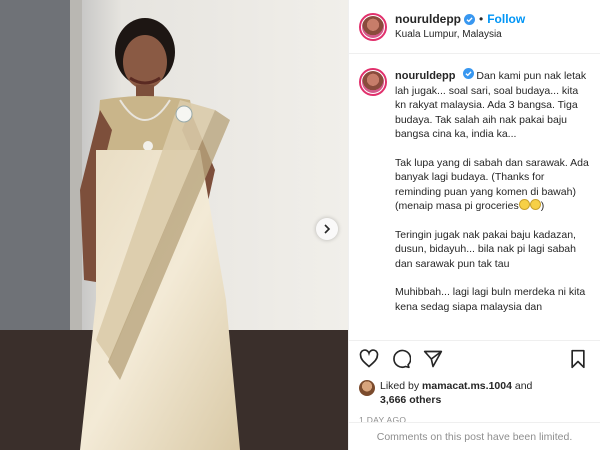 The height and width of the screenshot is (450, 600). What do you see at coordinates (410, 400) in the screenshot?
I see `likes-others-count: 3,666 others` at bounding box center [410, 400].